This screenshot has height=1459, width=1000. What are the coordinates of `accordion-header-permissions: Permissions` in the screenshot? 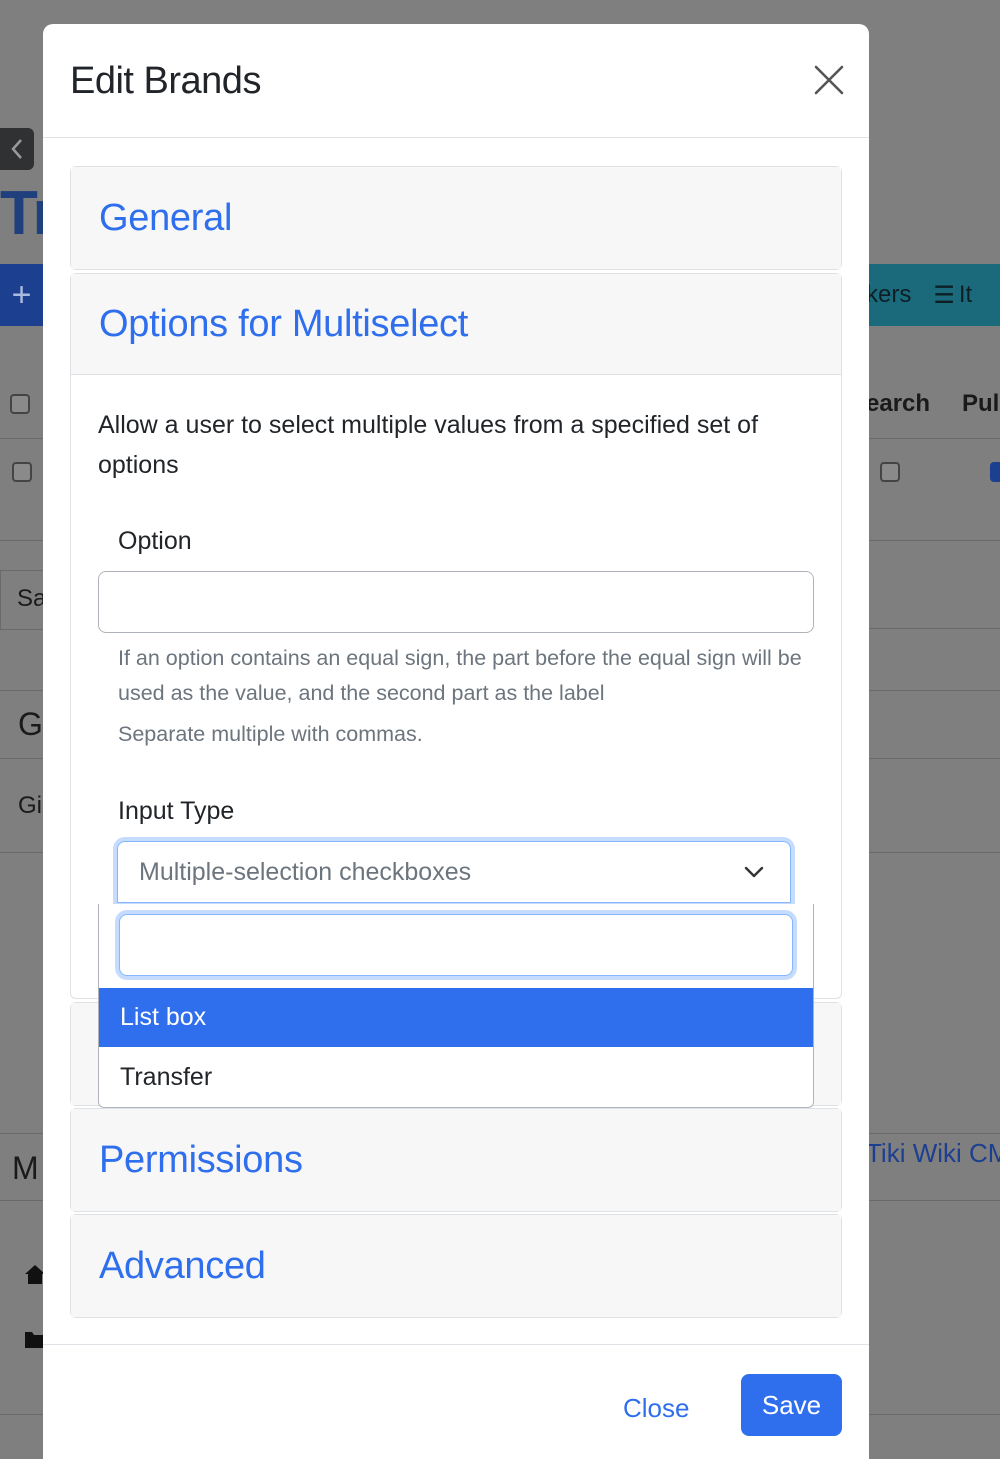 It's located at (456, 1160).